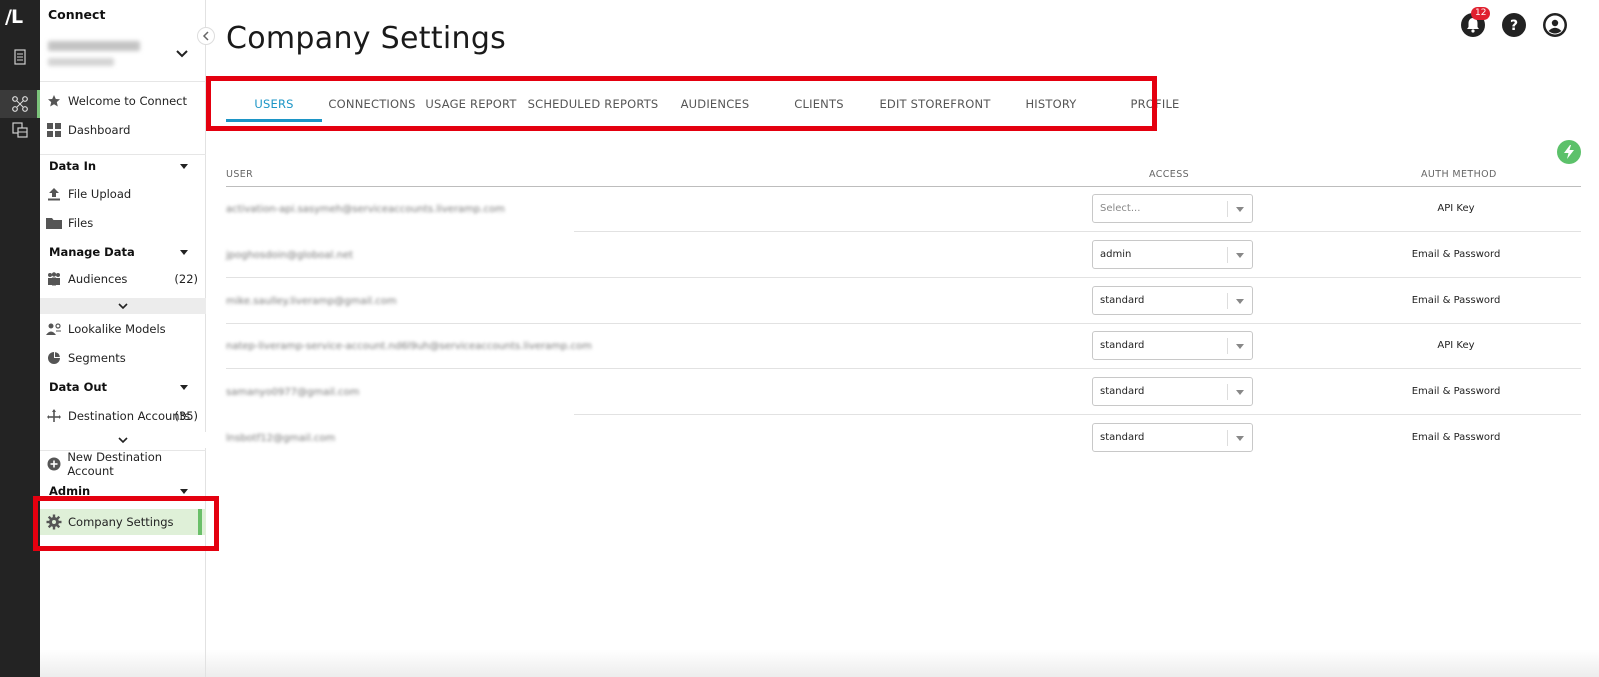  I want to click on gear-icon, so click(54, 522).